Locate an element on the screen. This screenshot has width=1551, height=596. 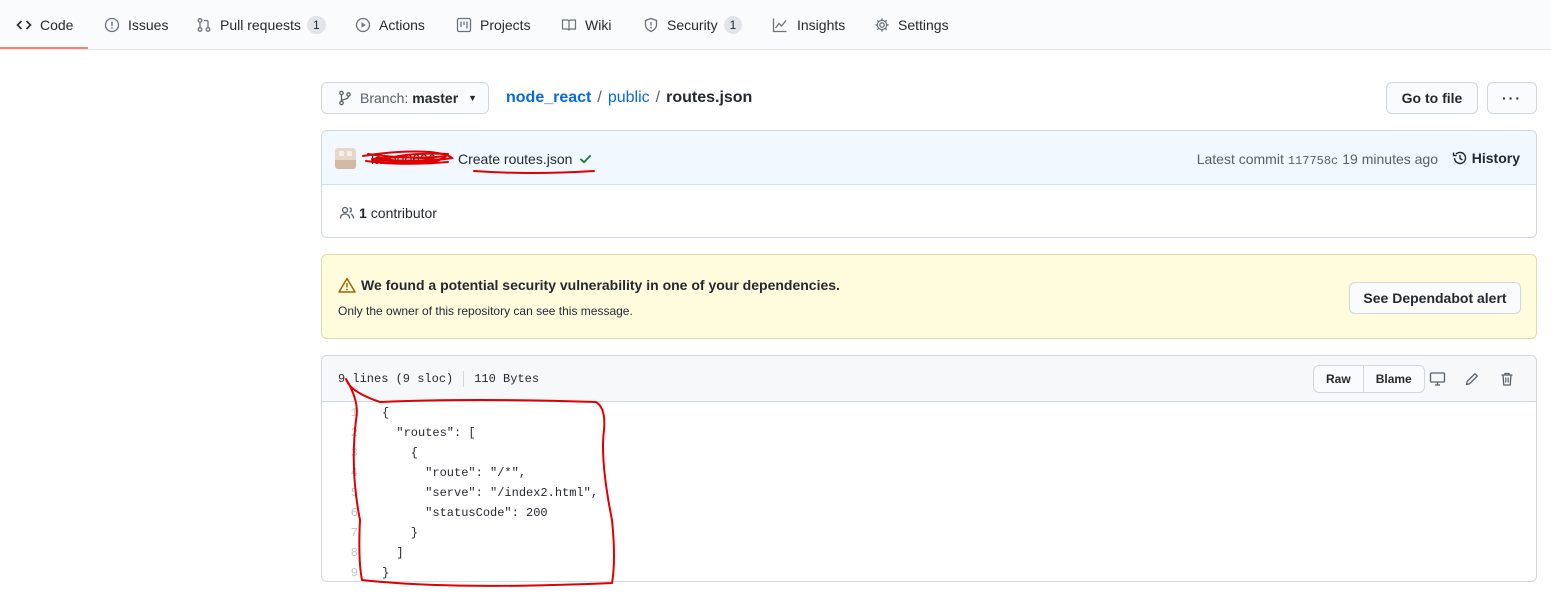
check-icon is located at coordinates (585, 160).